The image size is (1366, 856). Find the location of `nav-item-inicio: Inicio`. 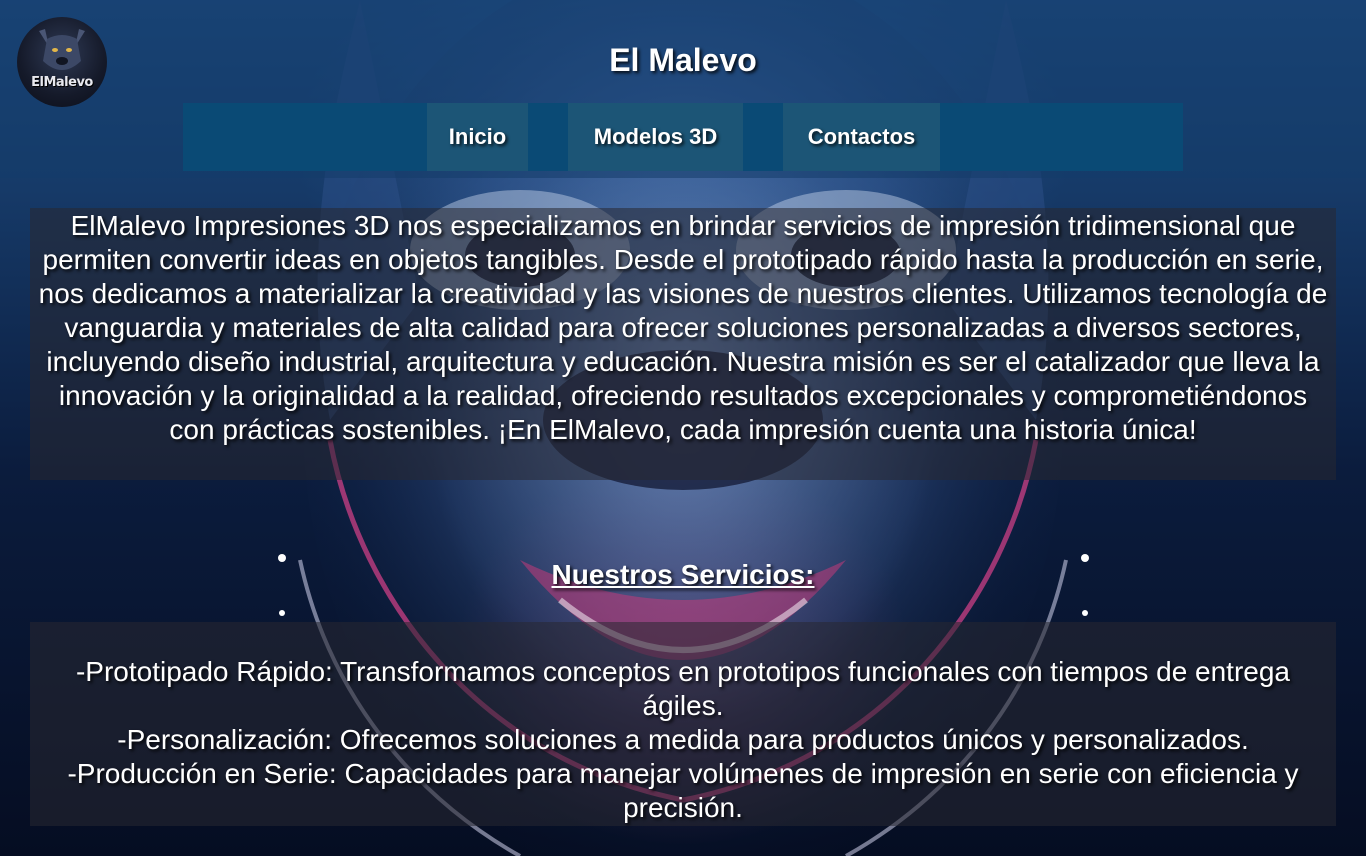

nav-item-inicio: Inicio is located at coordinates (477, 137).